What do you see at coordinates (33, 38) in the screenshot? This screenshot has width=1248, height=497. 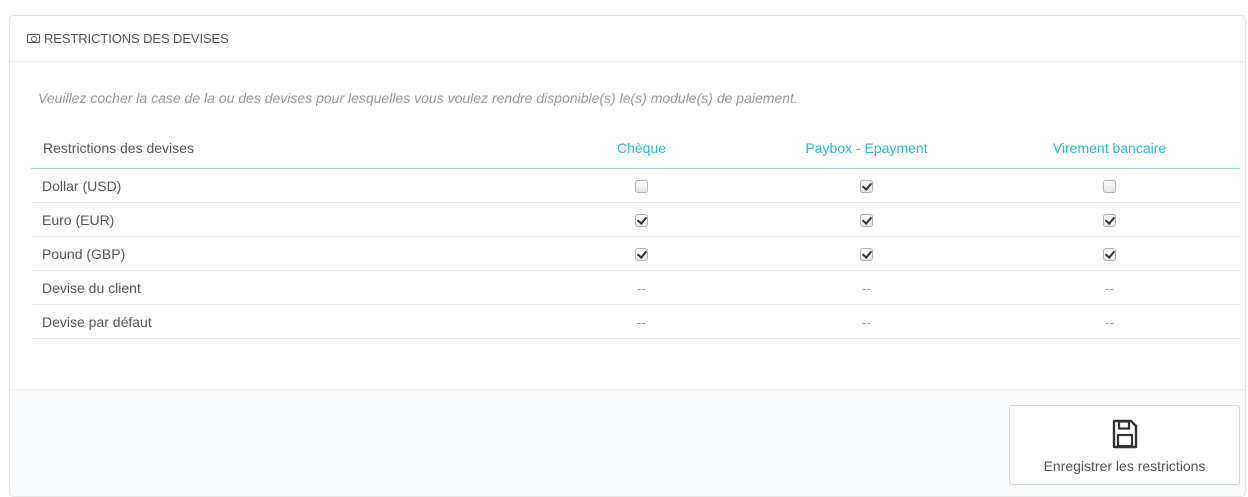 I see `money-icon` at bounding box center [33, 38].